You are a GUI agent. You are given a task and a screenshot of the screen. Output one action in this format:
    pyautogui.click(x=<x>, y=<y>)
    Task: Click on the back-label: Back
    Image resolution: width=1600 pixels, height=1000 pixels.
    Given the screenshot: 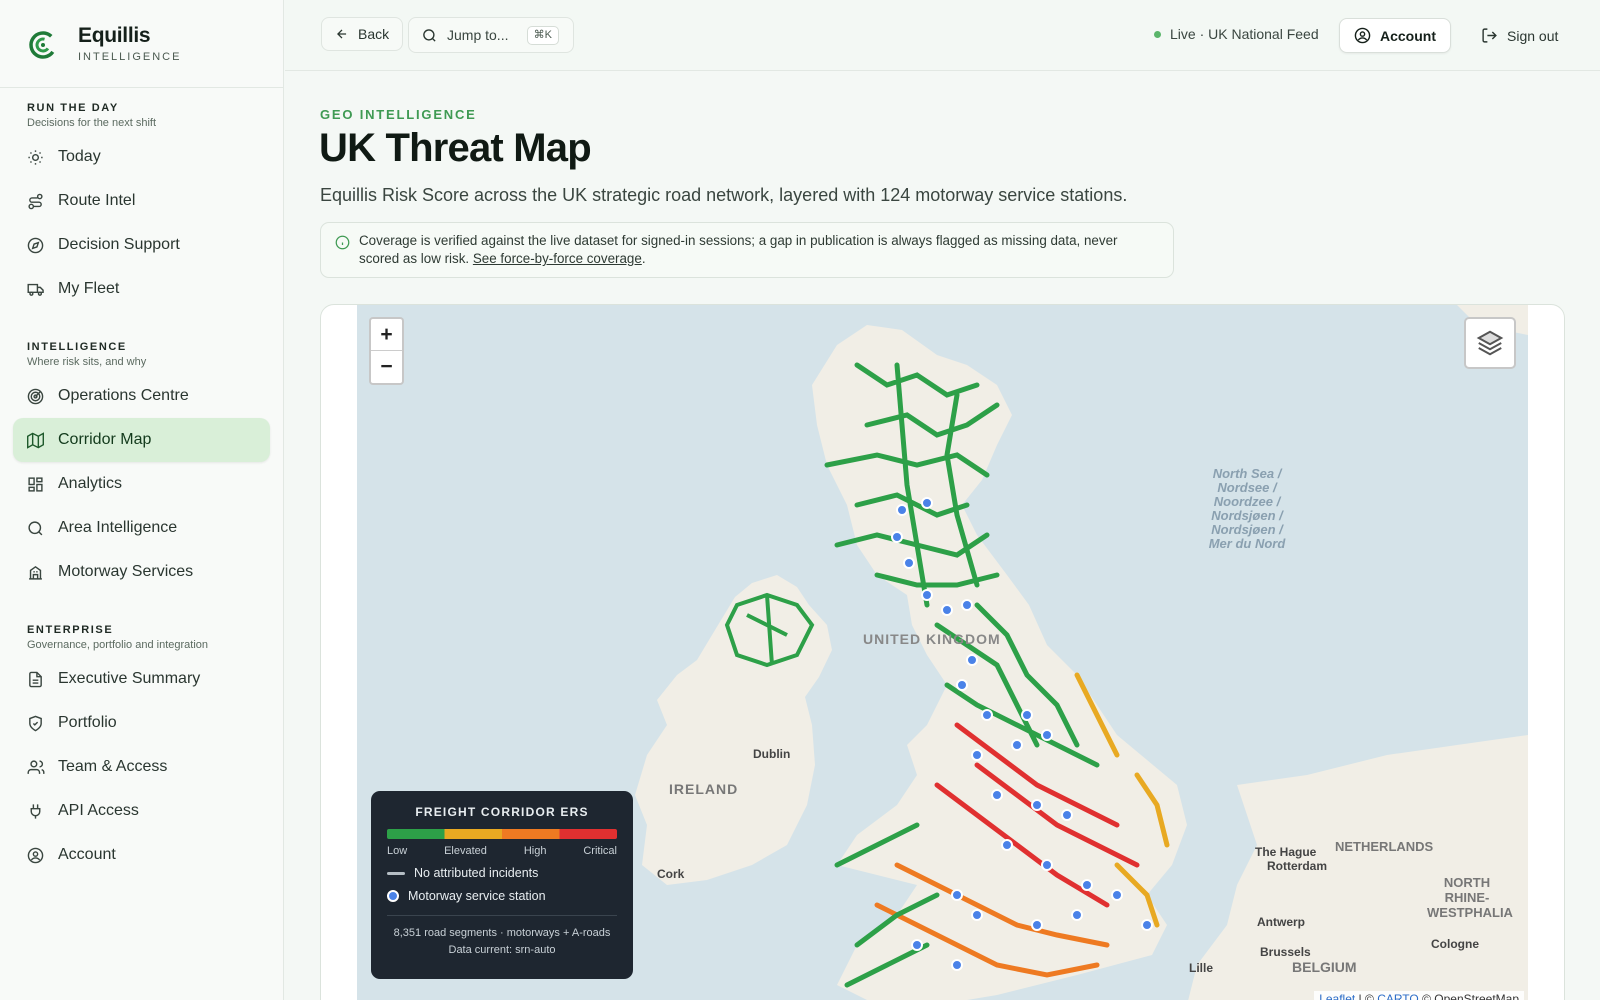 What is the action you would take?
    pyautogui.click(x=374, y=34)
    